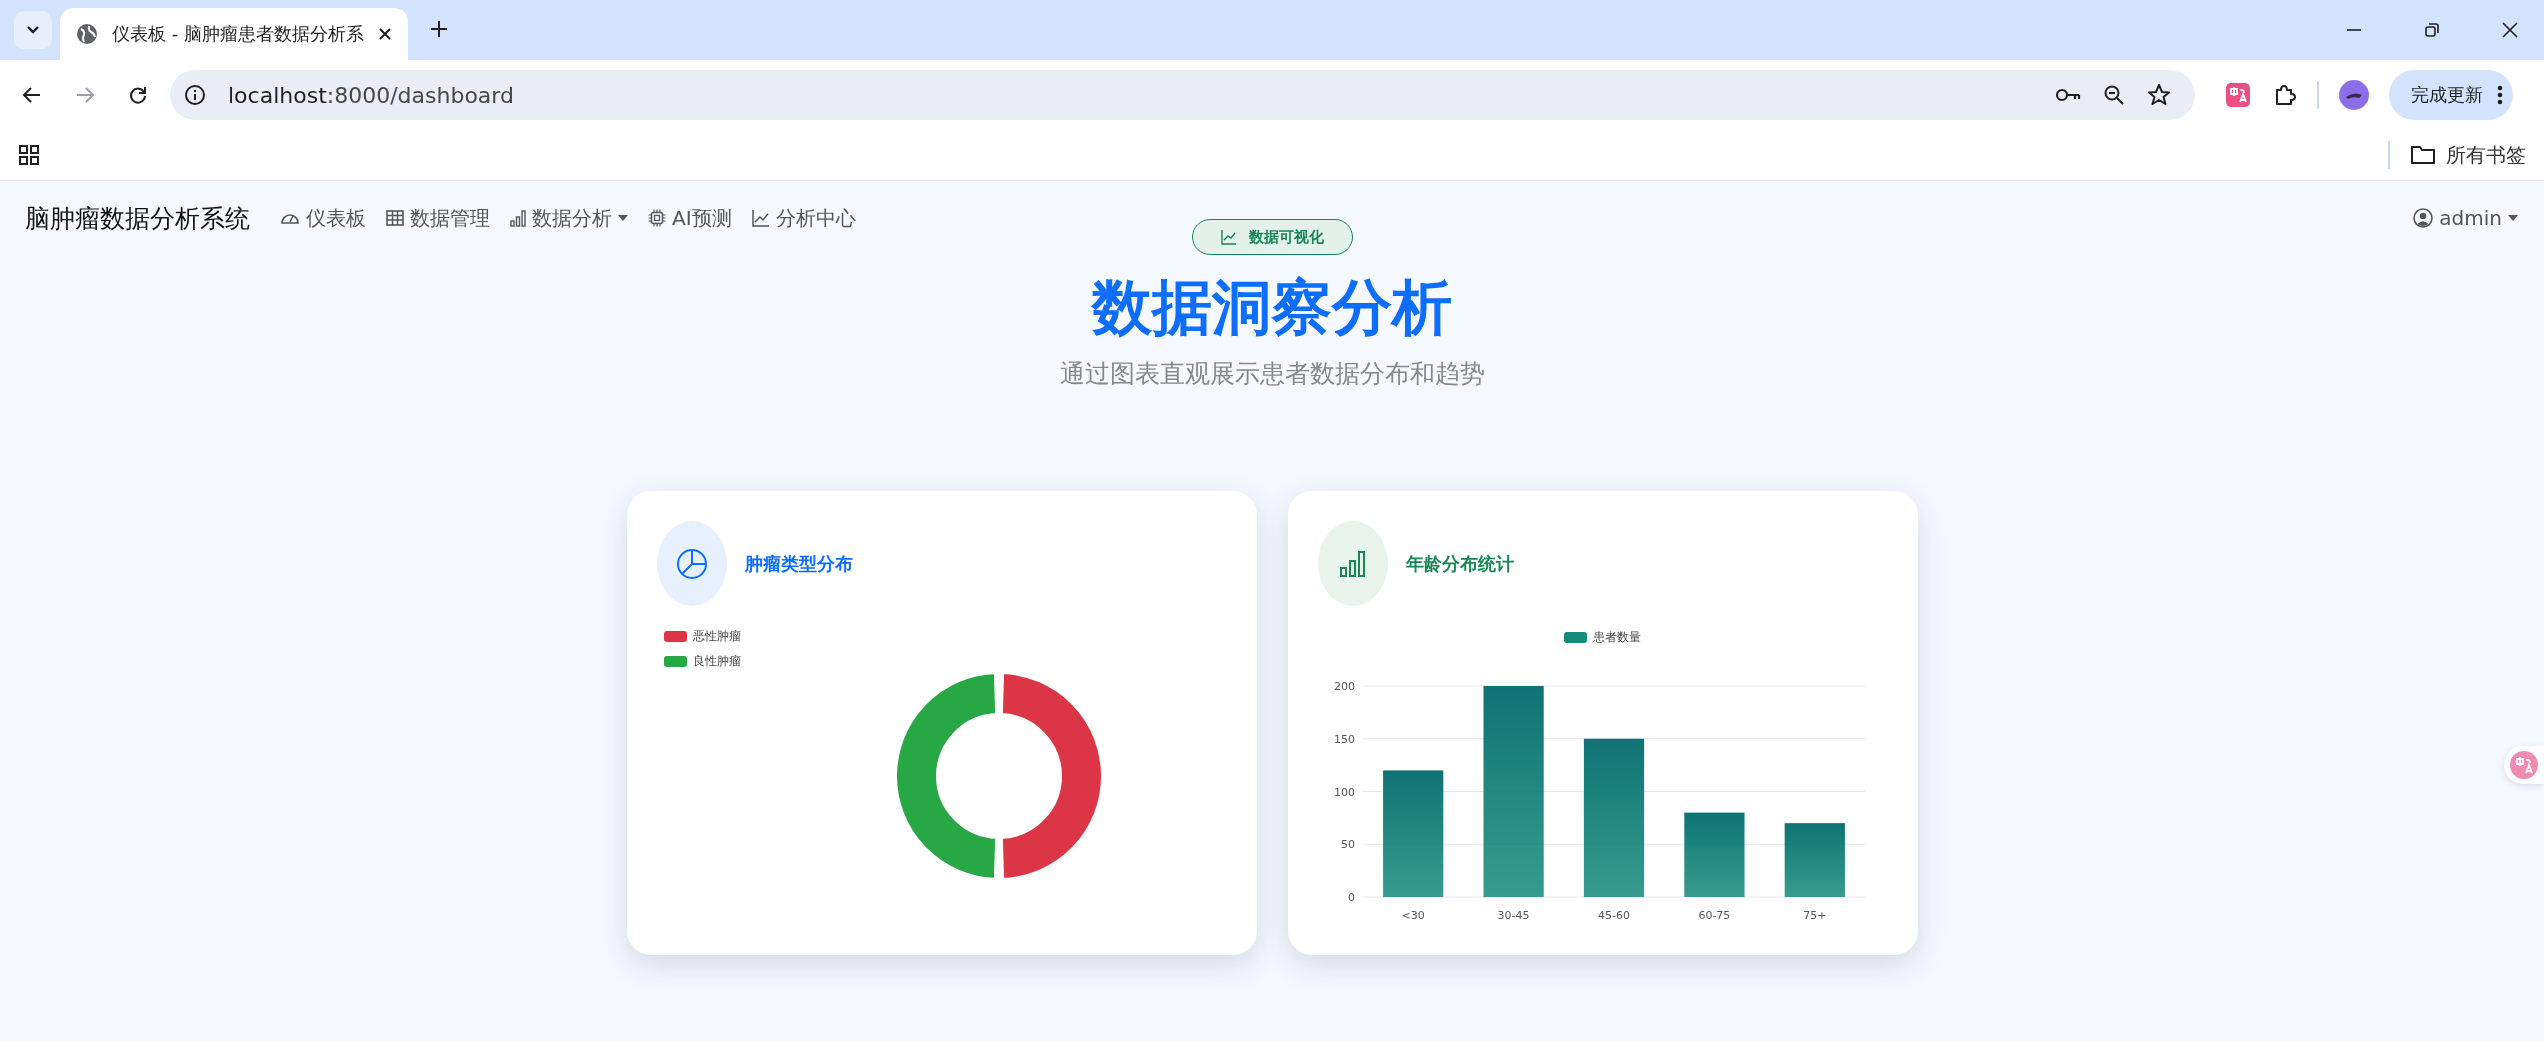 The width and height of the screenshot is (2544, 1041). Describe the element at coordinates (1344, 792) in the screenshot. I see `y-axis-label: 100` at that location.